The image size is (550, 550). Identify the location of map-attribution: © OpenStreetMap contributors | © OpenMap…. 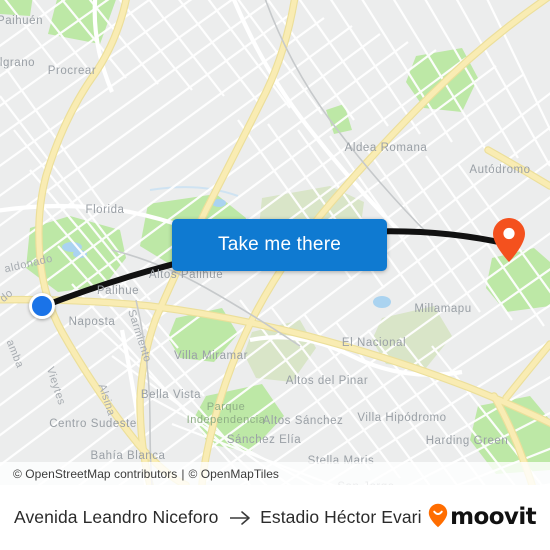
(275, 473).